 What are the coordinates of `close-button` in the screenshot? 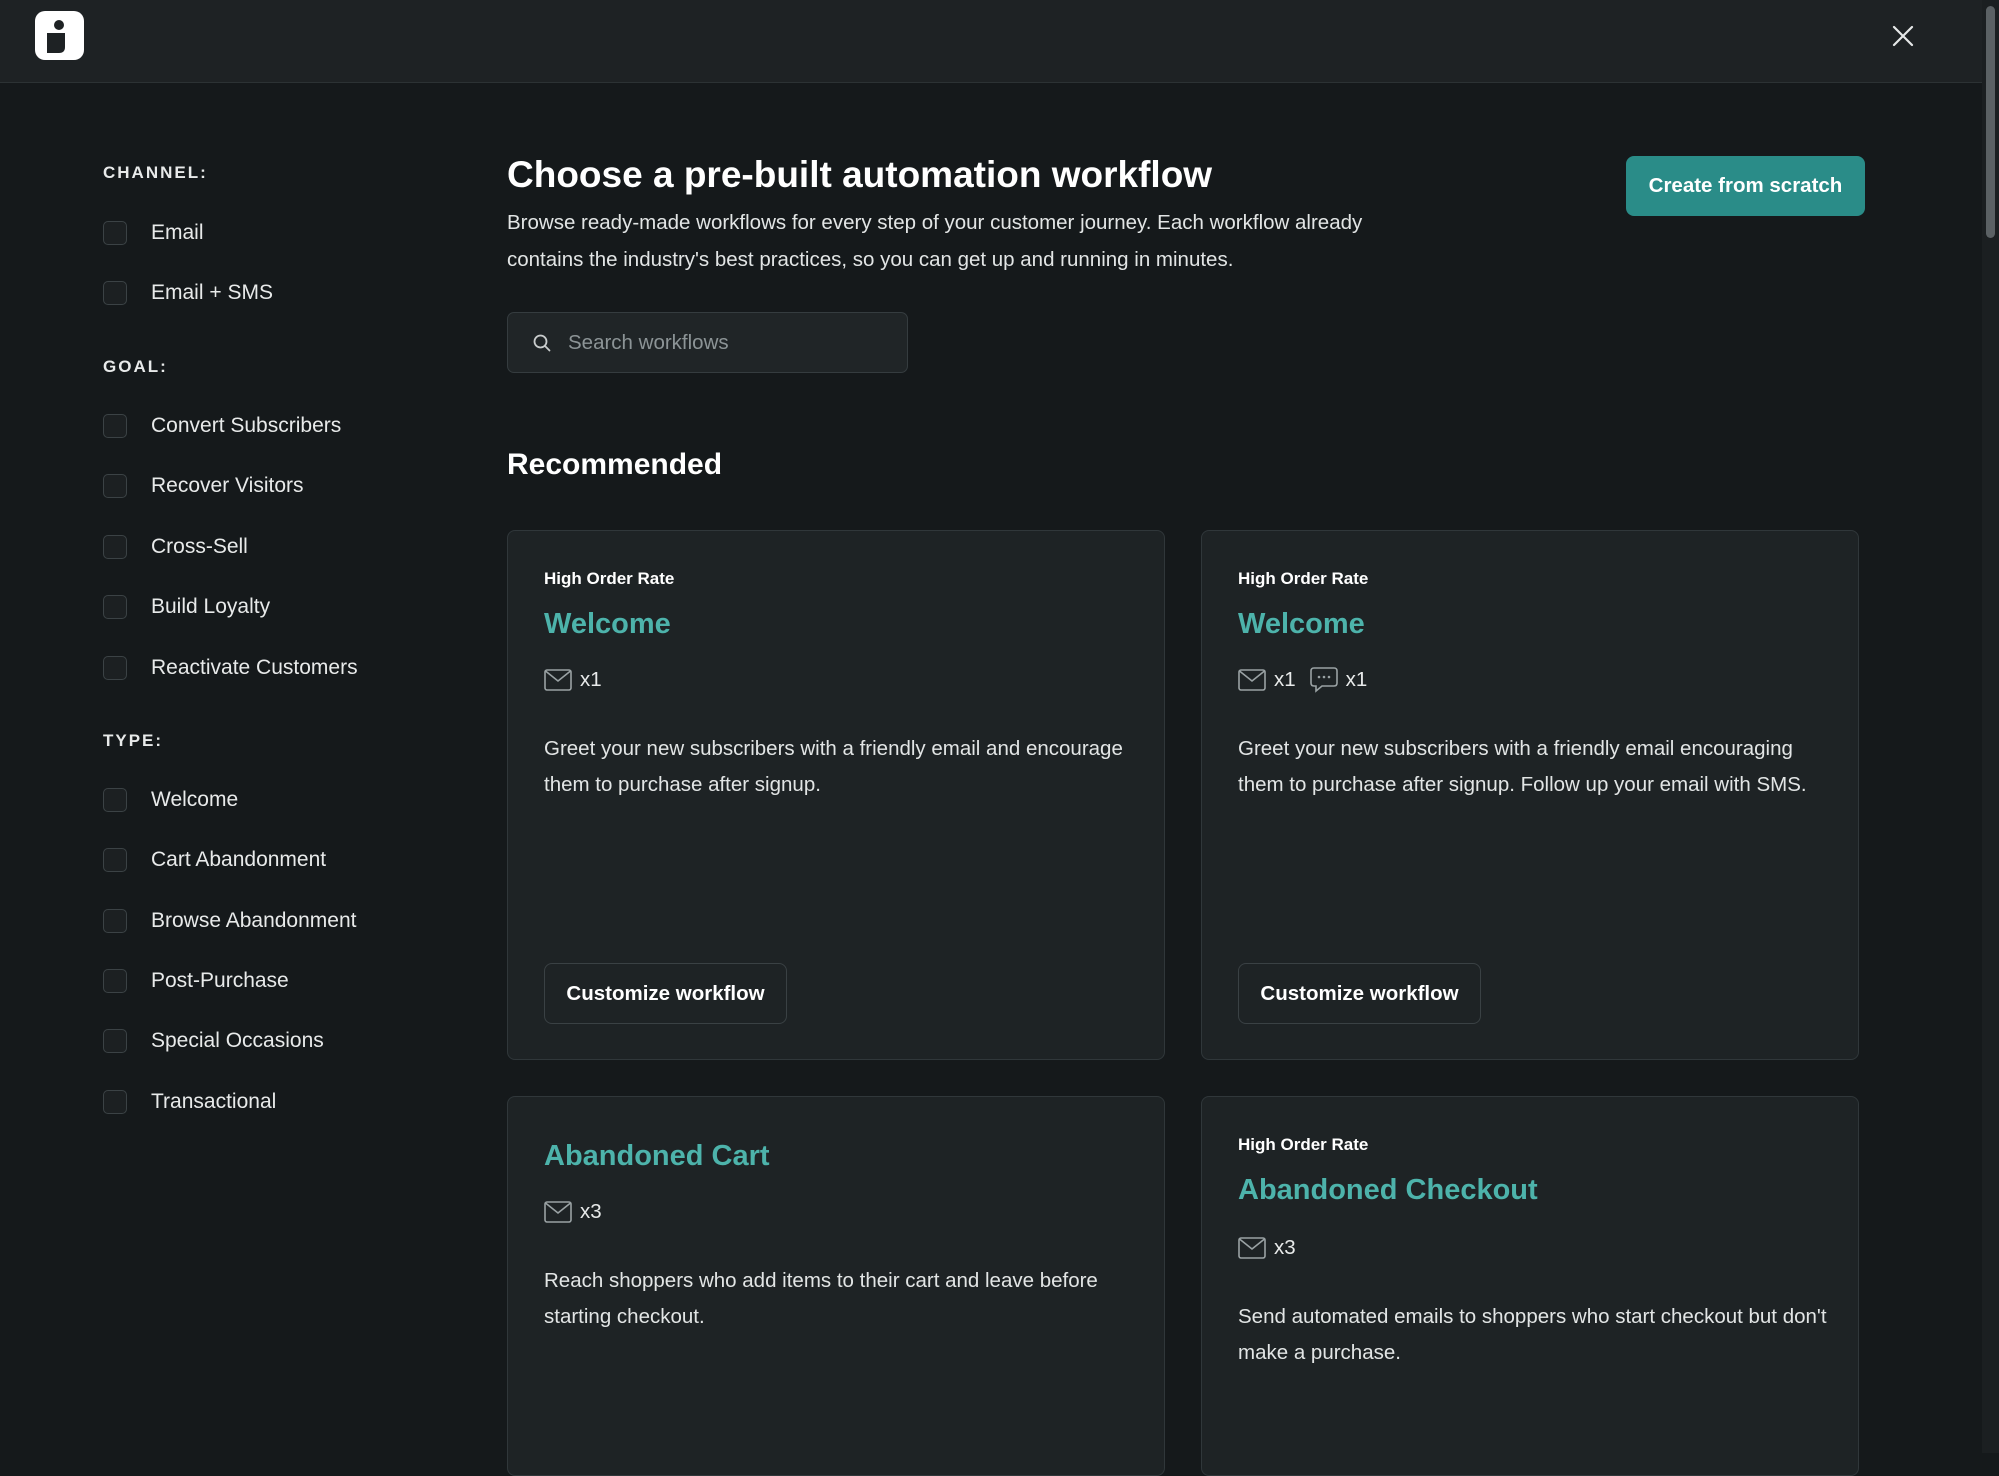 It's located at (1903, 36).